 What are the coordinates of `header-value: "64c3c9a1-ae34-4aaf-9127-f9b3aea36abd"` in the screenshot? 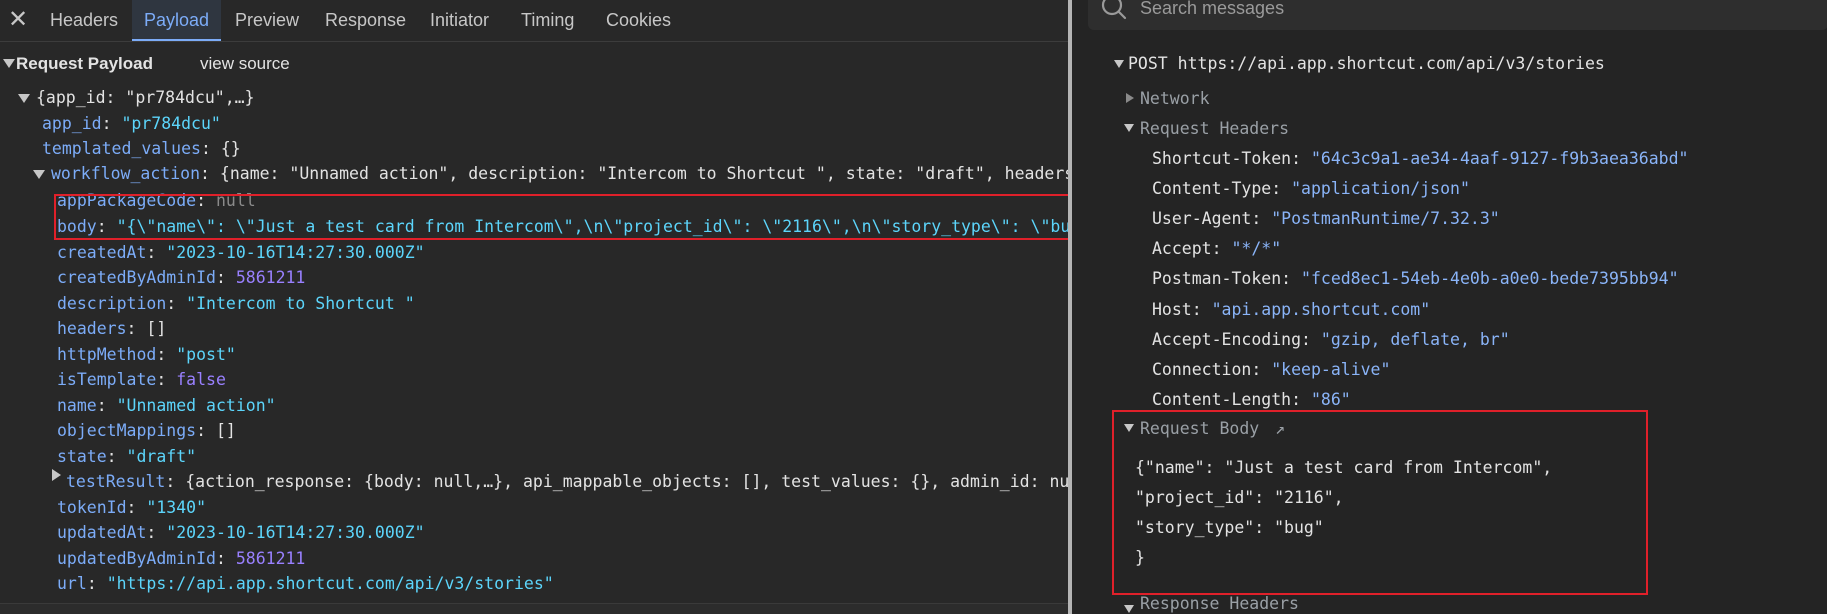 It's located at (1499, 158).